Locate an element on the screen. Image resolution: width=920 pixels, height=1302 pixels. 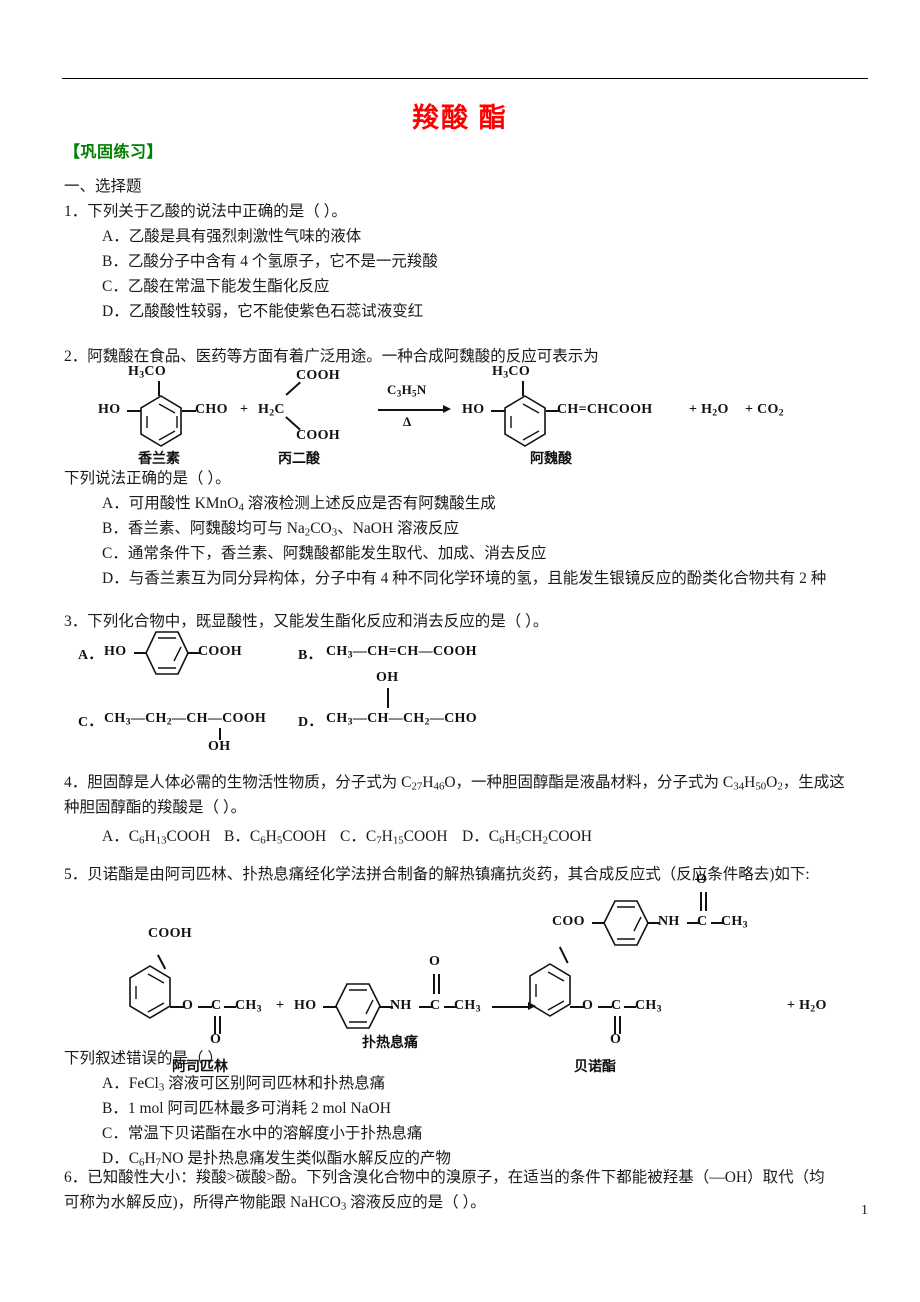
section-heading: 【巩固练习】 is located at coordinates (114, 152).